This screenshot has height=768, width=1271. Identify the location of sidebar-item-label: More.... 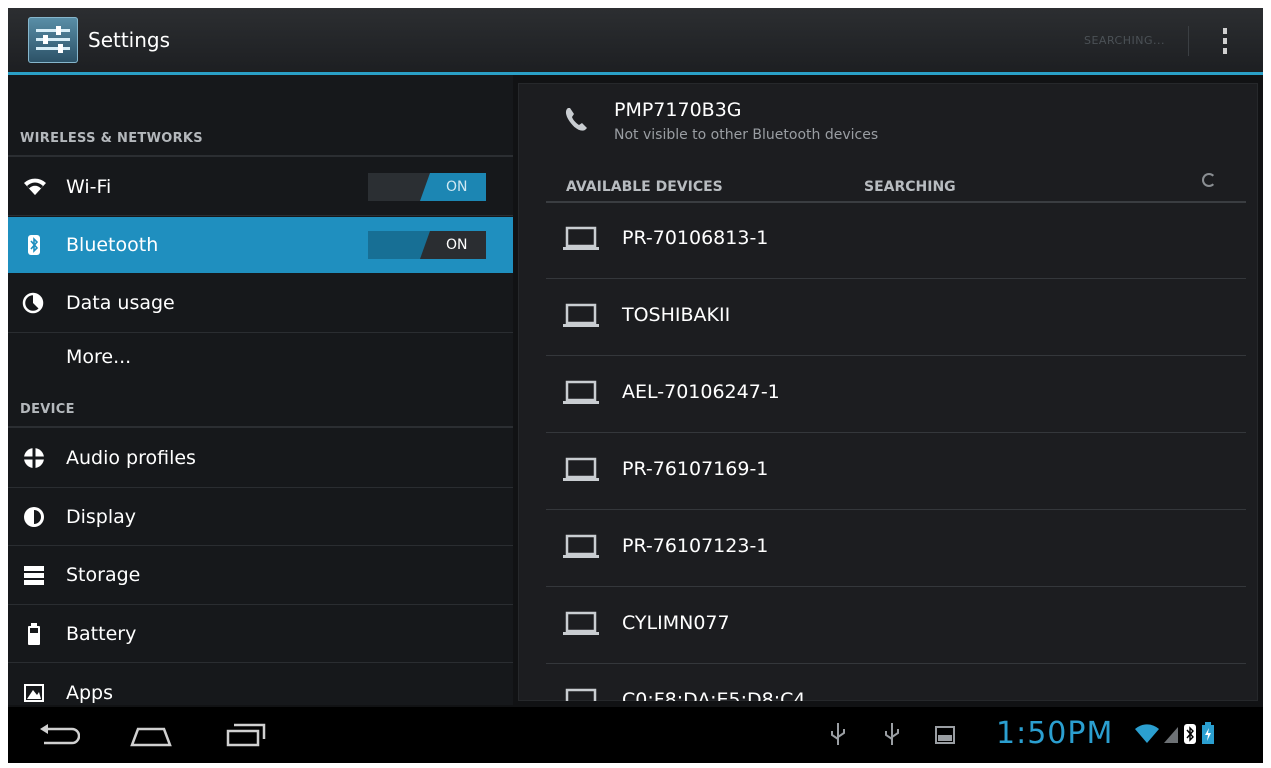
(99, 357).